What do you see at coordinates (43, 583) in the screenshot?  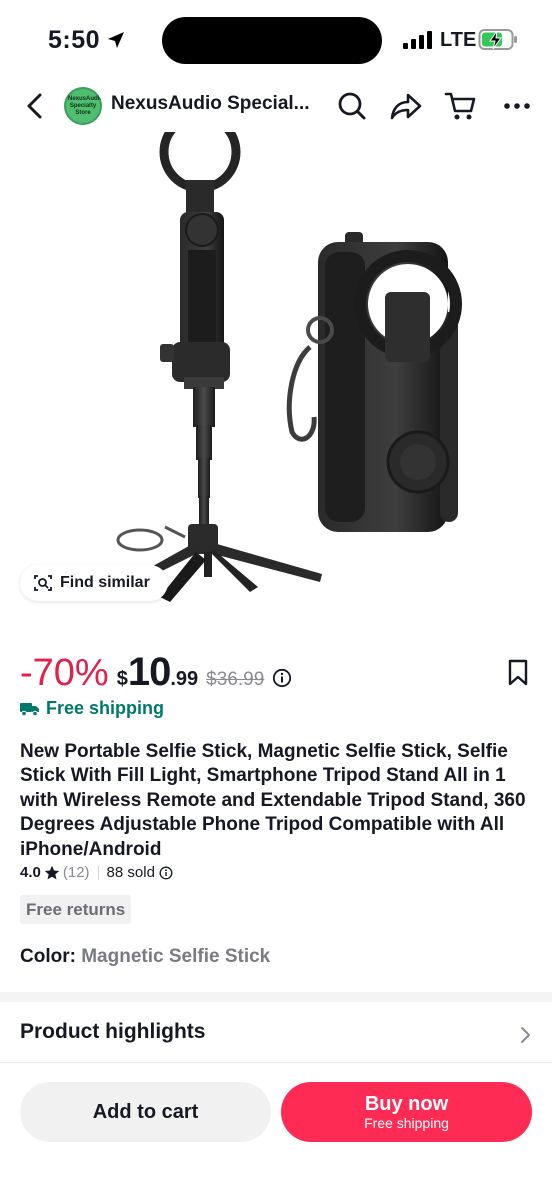 I see `image-search-icon` at bounding box center [43, 583].